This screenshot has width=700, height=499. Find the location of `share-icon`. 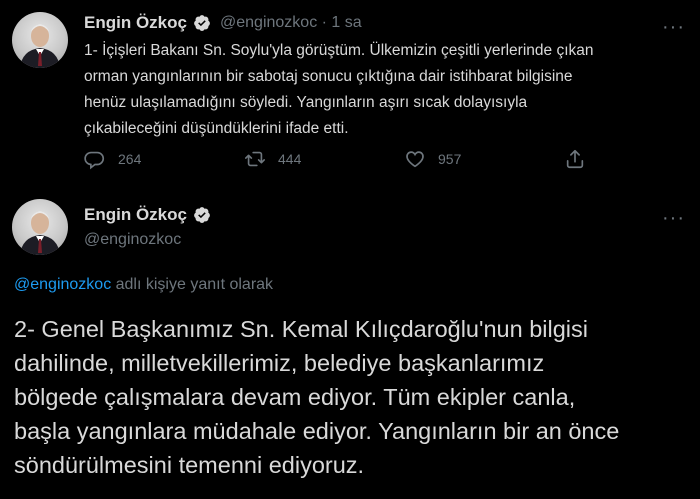

share-icon is located at coordinates (575, 159).